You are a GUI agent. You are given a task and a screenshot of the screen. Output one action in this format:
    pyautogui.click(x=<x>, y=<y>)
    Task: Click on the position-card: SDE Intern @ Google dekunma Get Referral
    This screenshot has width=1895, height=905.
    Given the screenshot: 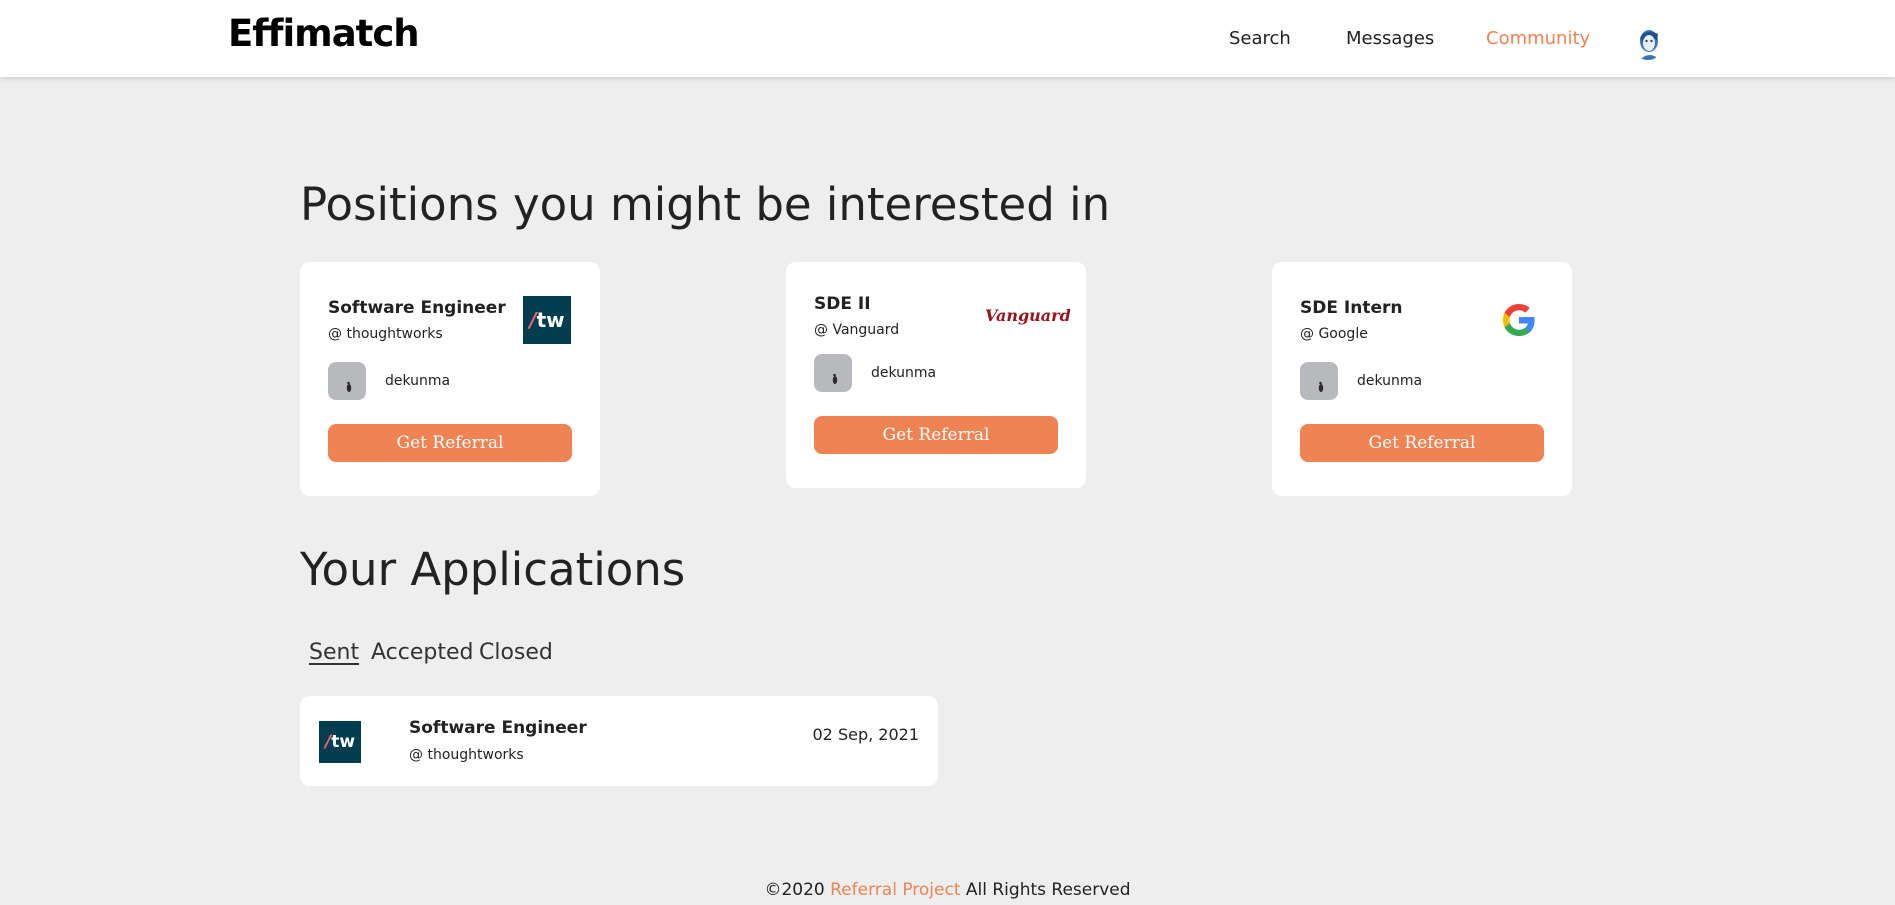 What is the action you would take?
    pyautogui.click(x=1422, y=379)
    